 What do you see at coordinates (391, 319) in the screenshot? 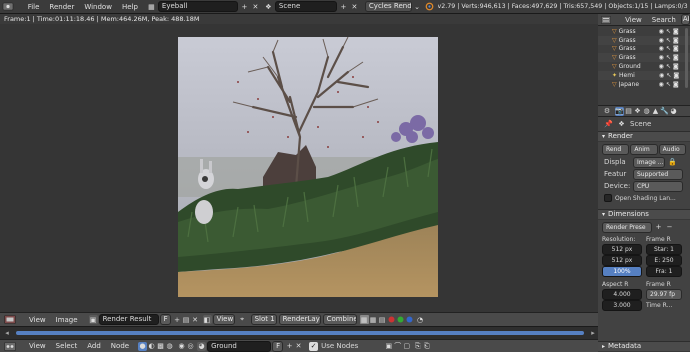
I see `red-channel-icon` at bounding box center [391, 319].